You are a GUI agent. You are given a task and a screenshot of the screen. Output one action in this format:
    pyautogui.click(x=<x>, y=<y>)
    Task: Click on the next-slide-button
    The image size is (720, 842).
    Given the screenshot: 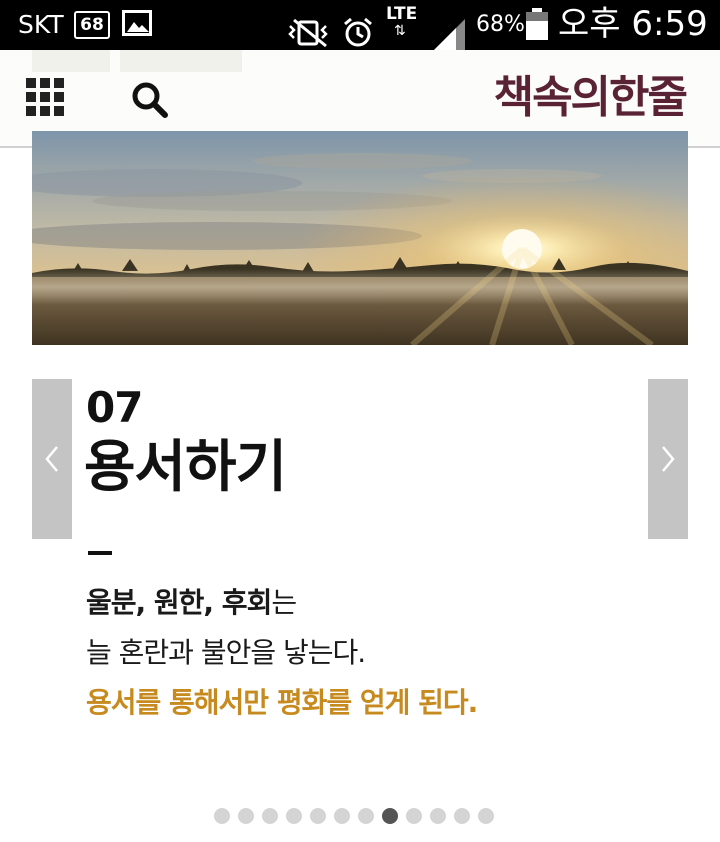 What is the action you would take?
    pyautogui.click(x=668, y=459)
    